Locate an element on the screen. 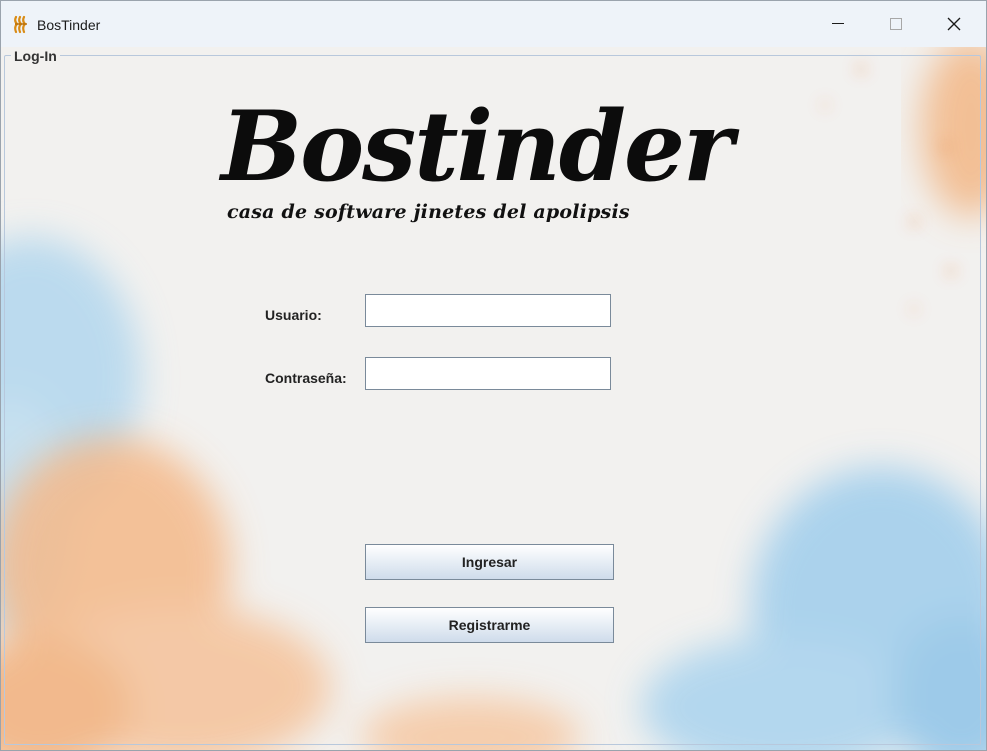  password-label: Contraseña: is located at coordinates (306, 378).